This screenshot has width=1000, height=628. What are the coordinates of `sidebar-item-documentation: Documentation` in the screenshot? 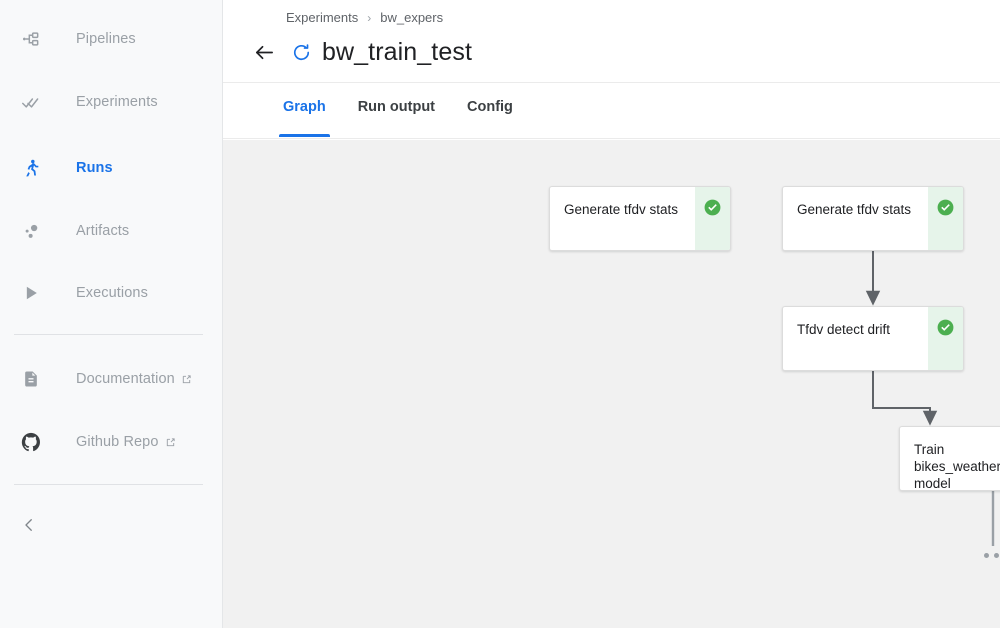 It's located at (111, 379).